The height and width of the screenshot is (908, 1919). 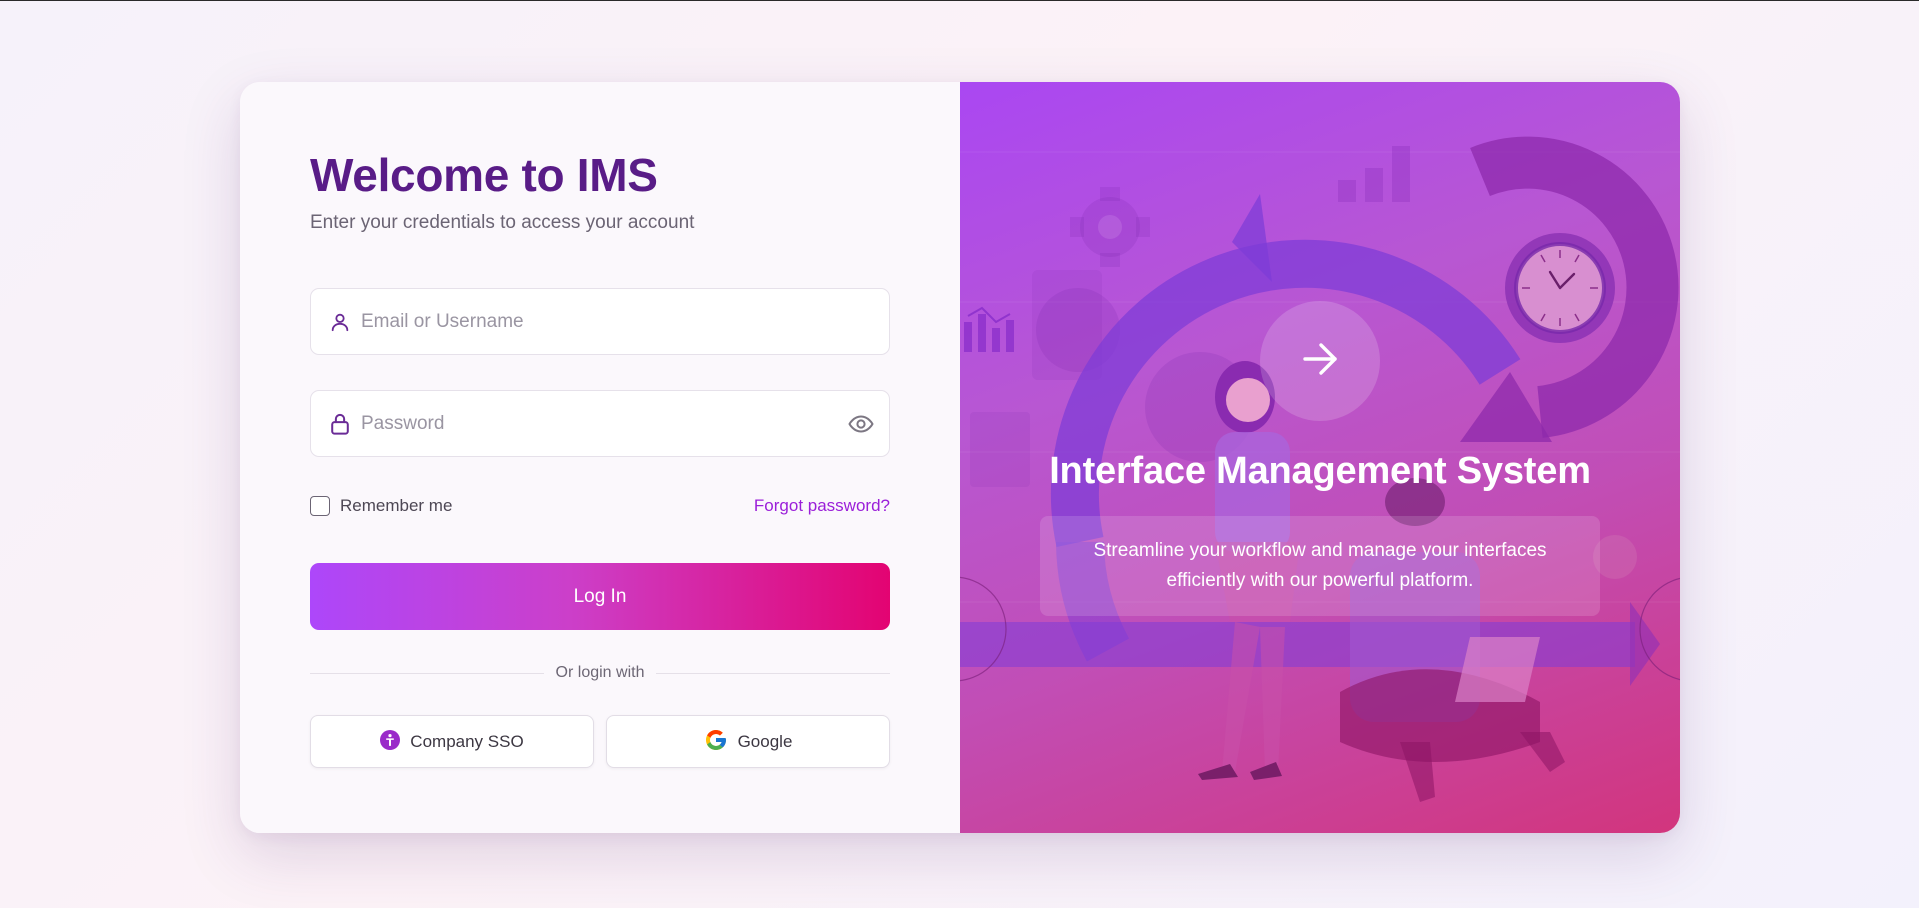 I want to click on arrow-right-icon, so click(x=1320, y=361).